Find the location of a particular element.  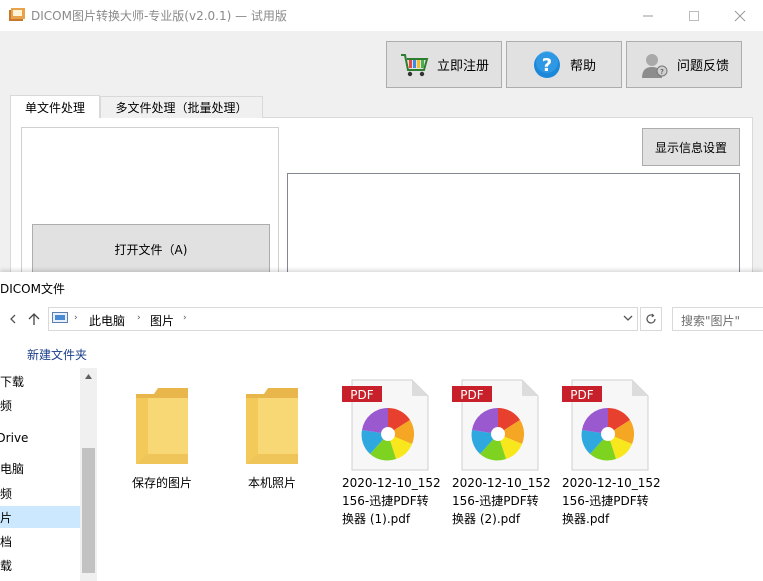

dialog-toolbar is located at coordinates (381, 354).